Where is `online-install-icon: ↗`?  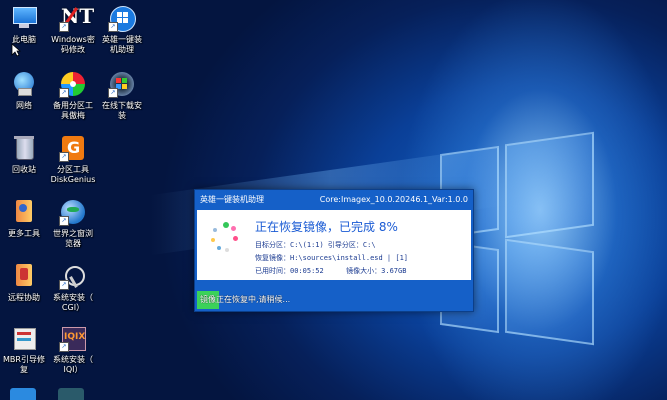
online-install-icon: ↗ is located at coordinates (122, 84).